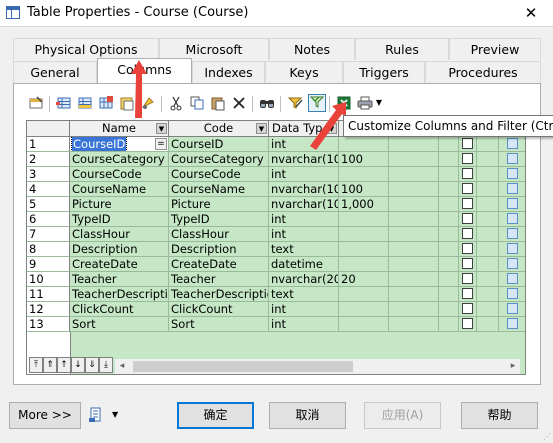  What do you see at coordinates (317, 366) in the screenshot?
I see `horizontal-scrollbar: ◂ ▸` at bounding box center [317, 366].